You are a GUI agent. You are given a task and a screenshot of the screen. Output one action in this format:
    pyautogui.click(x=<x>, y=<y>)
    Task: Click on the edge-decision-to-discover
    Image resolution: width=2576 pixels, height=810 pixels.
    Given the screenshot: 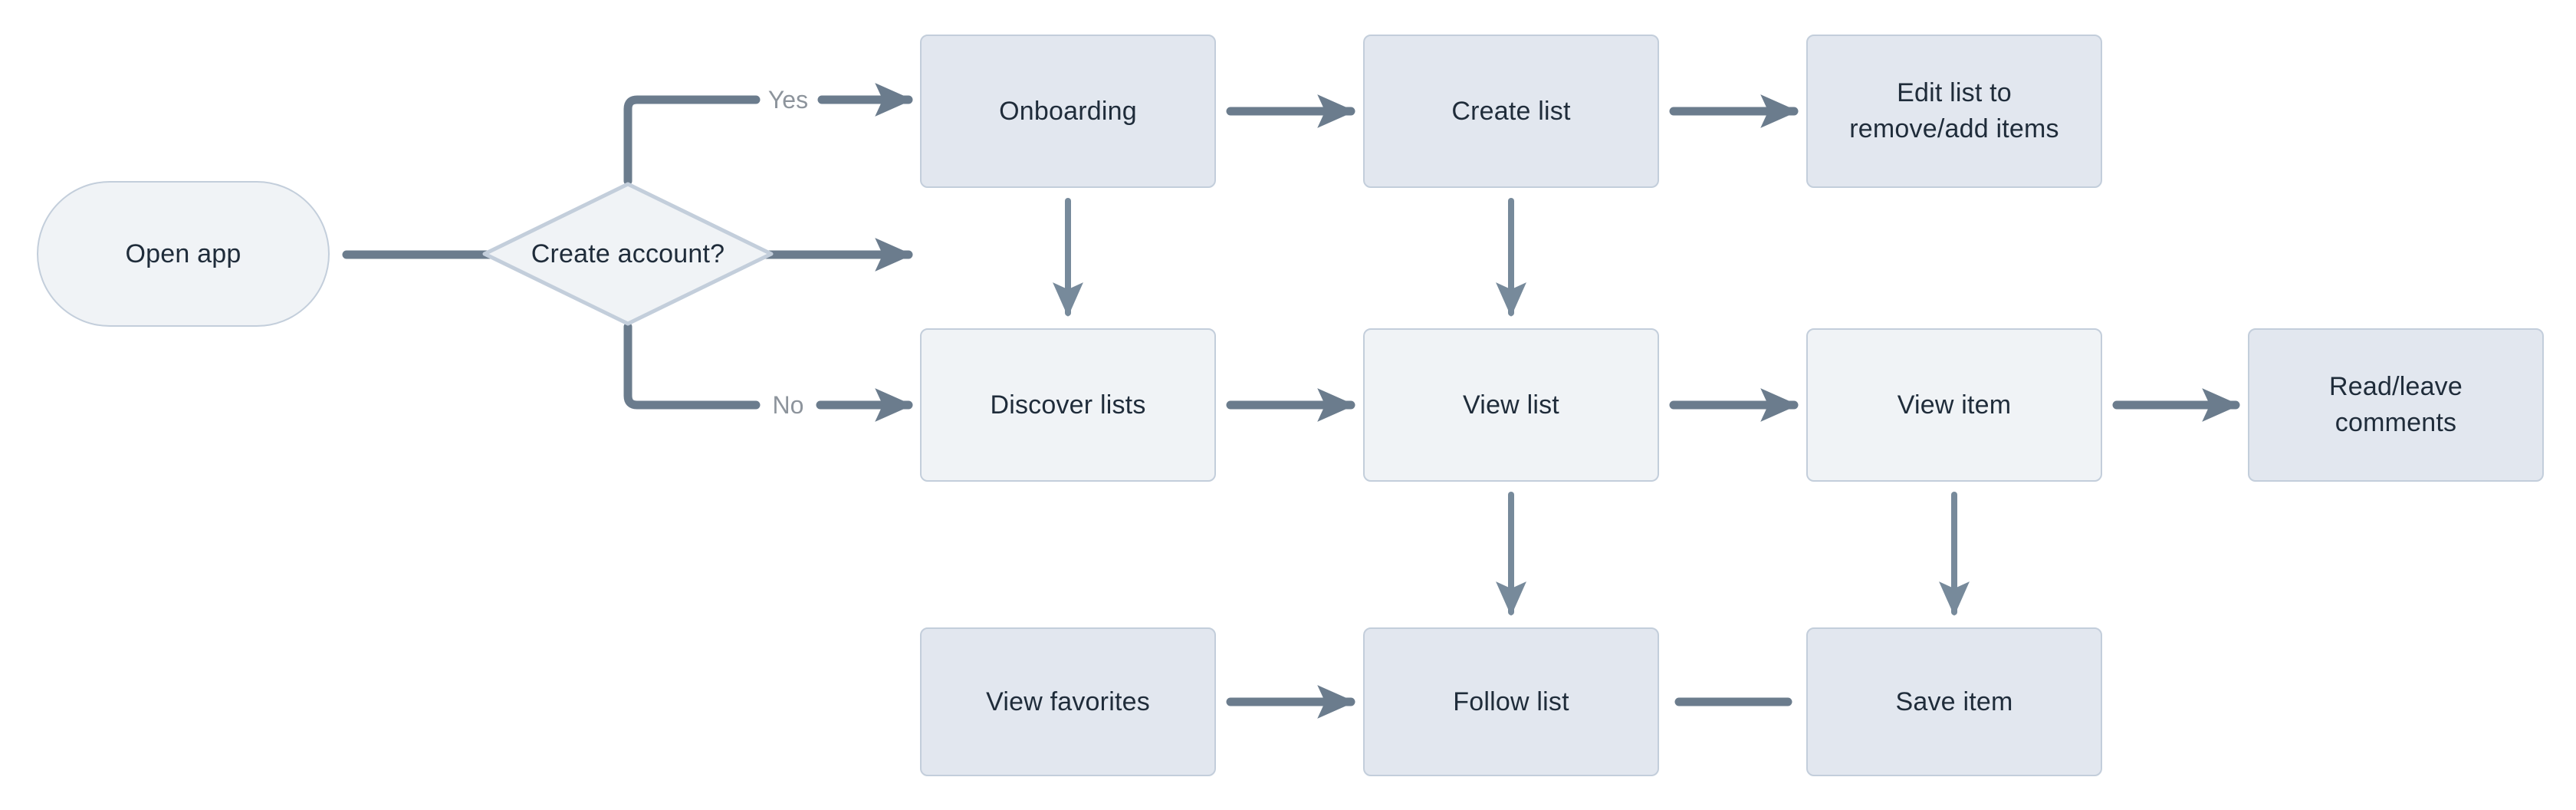 What is the action you would take?
    pyautogui.click(x=692, y=366)
    